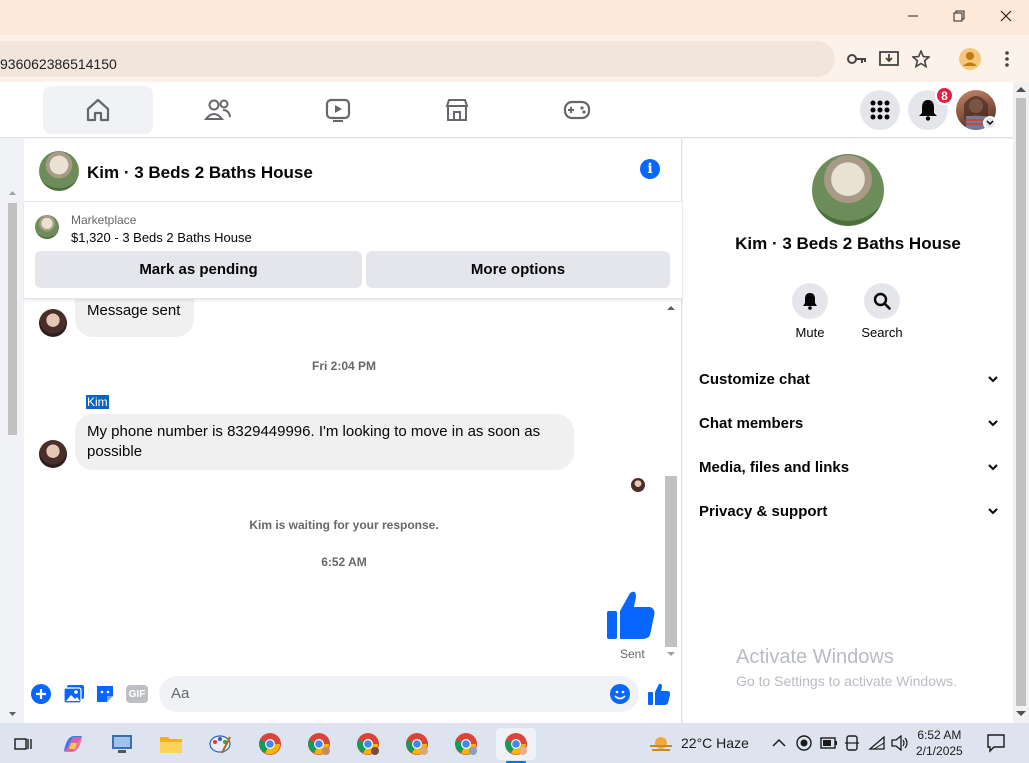  Describe the element at coordinates (620, 694) in the screenshot. I see `emoji-icon` at that location.